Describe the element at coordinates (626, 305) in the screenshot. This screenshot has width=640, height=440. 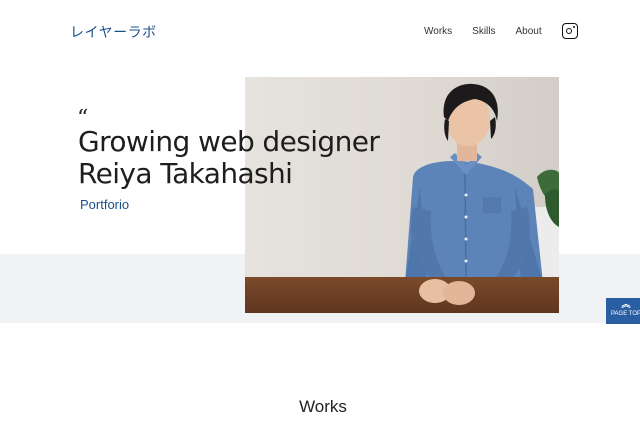
I see `double-chevron-up-icon: ︽` at that location.